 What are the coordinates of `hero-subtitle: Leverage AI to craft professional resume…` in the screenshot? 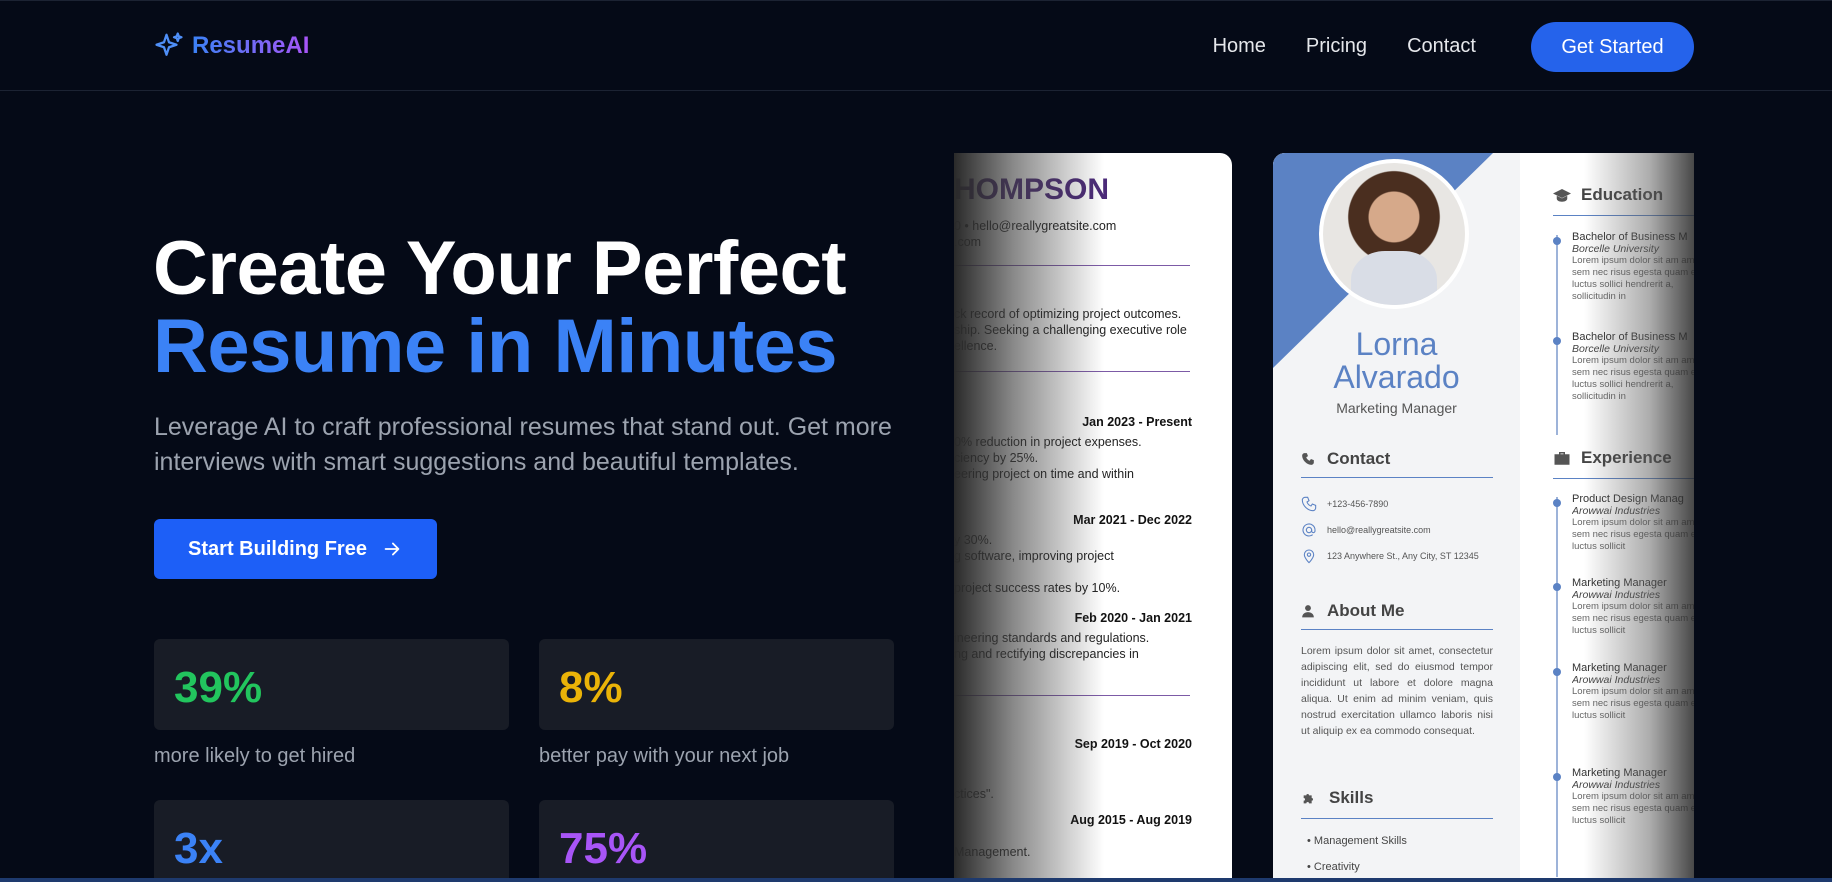 It's located at (523, 444).